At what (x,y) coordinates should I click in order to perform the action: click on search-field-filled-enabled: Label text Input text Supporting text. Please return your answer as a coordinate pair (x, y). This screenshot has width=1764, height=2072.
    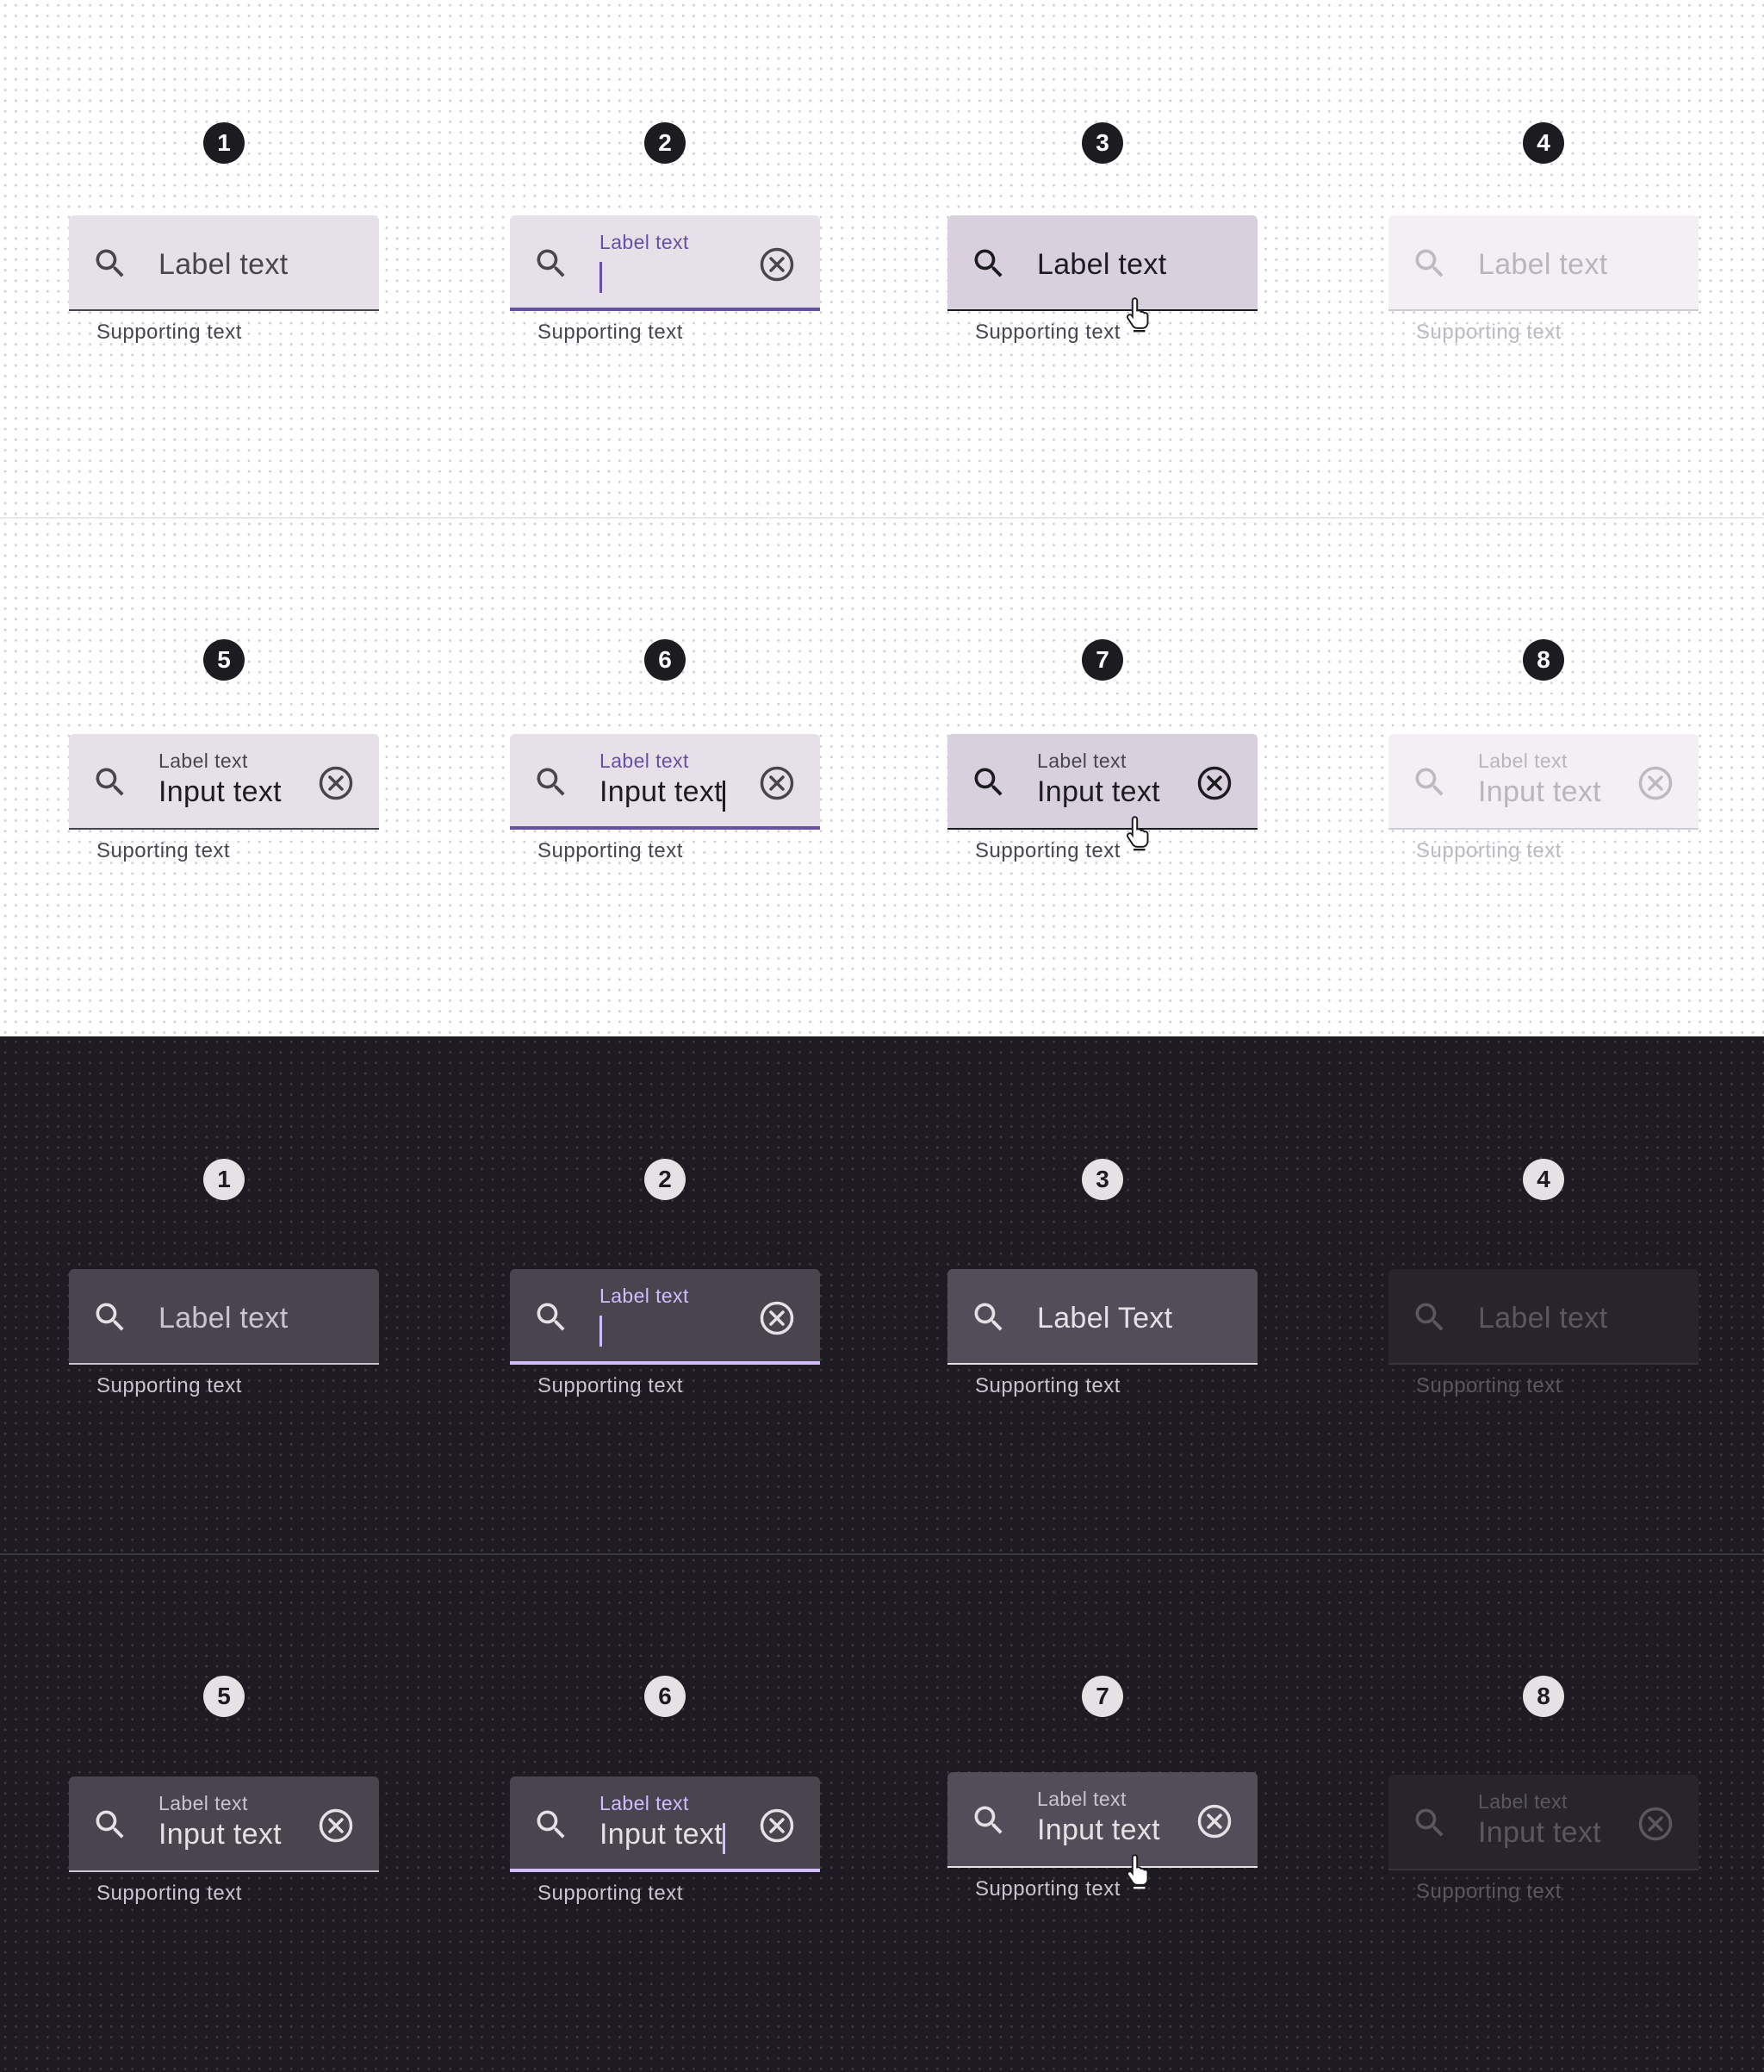
    Looking at the image, I should click on (224, 1841).